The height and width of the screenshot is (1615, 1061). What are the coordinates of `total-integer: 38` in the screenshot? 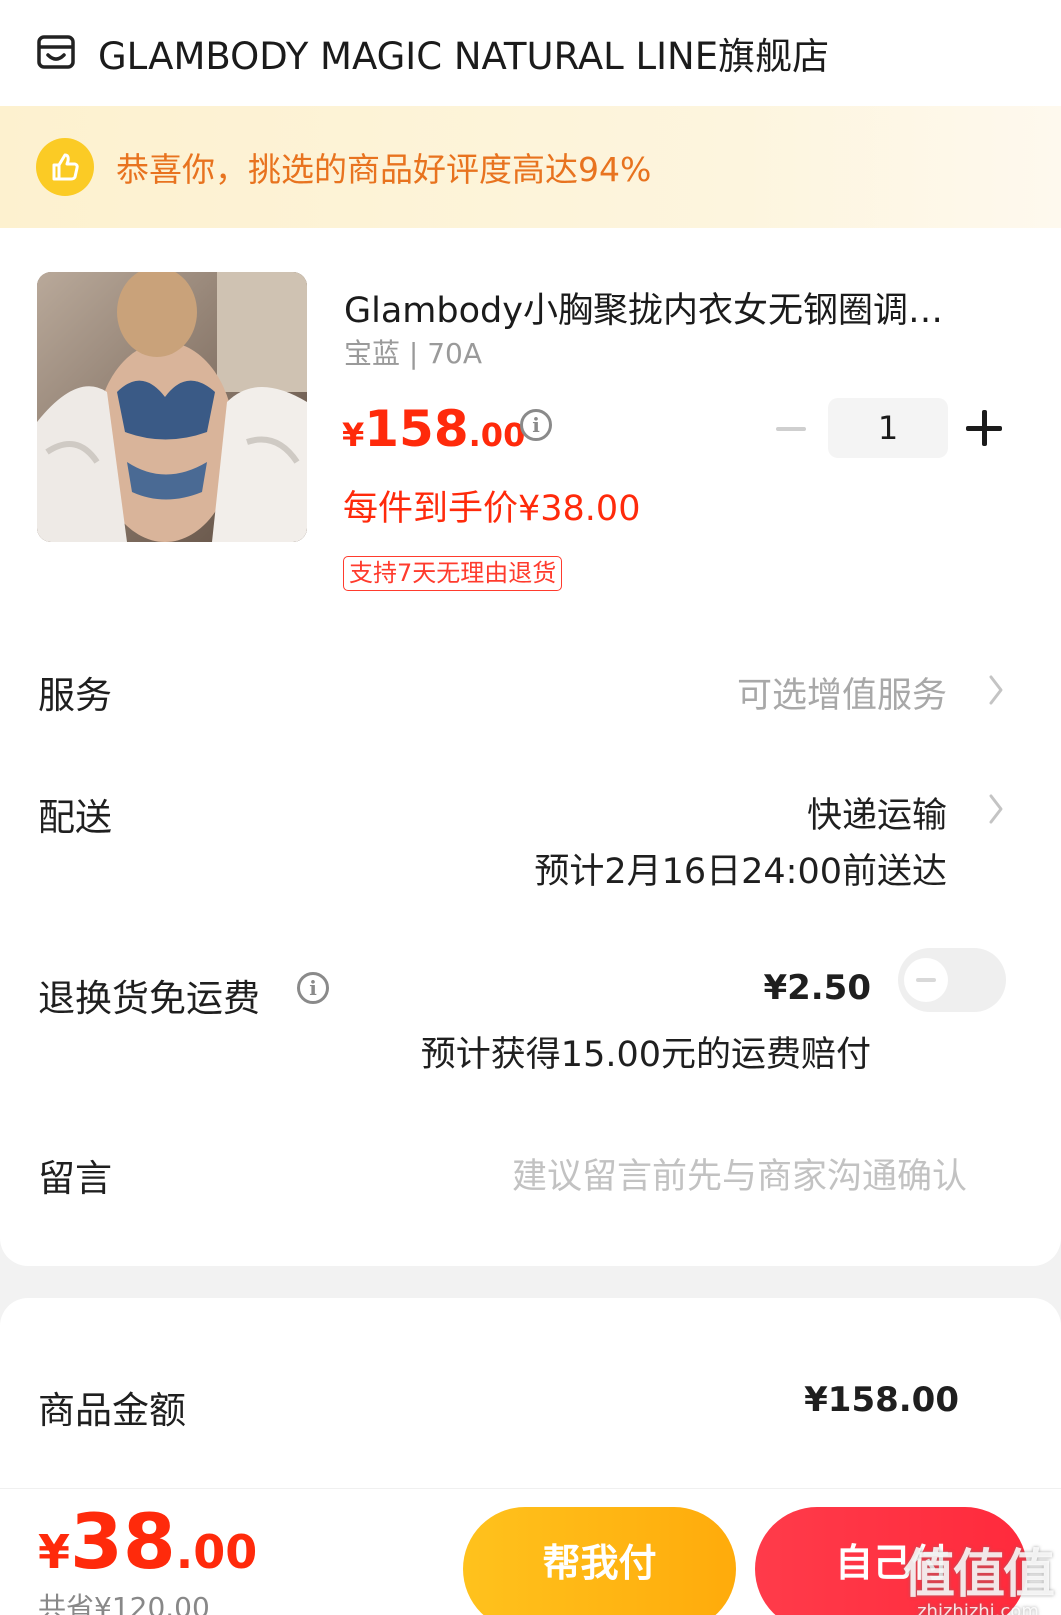 It's located at (123, 1541).